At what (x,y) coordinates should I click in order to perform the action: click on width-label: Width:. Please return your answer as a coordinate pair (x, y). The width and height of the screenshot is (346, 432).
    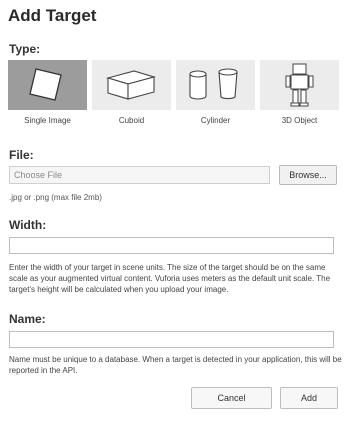
    Looking at the image, I should click on (28, 225).